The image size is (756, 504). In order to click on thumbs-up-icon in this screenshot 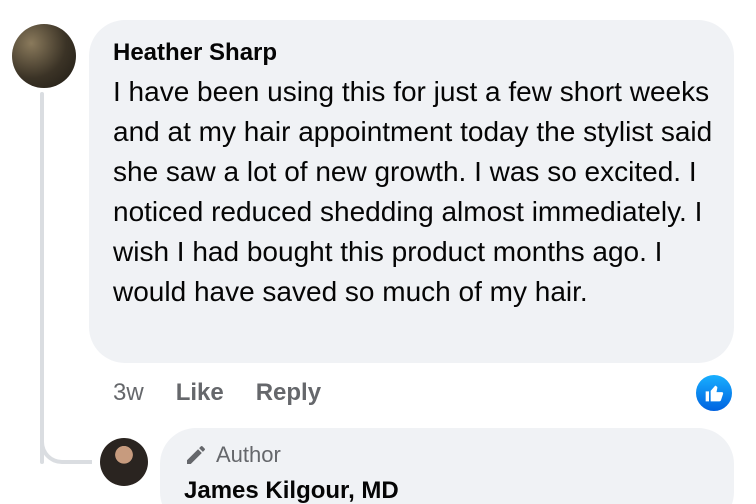, I will do `click(714, 393)`.